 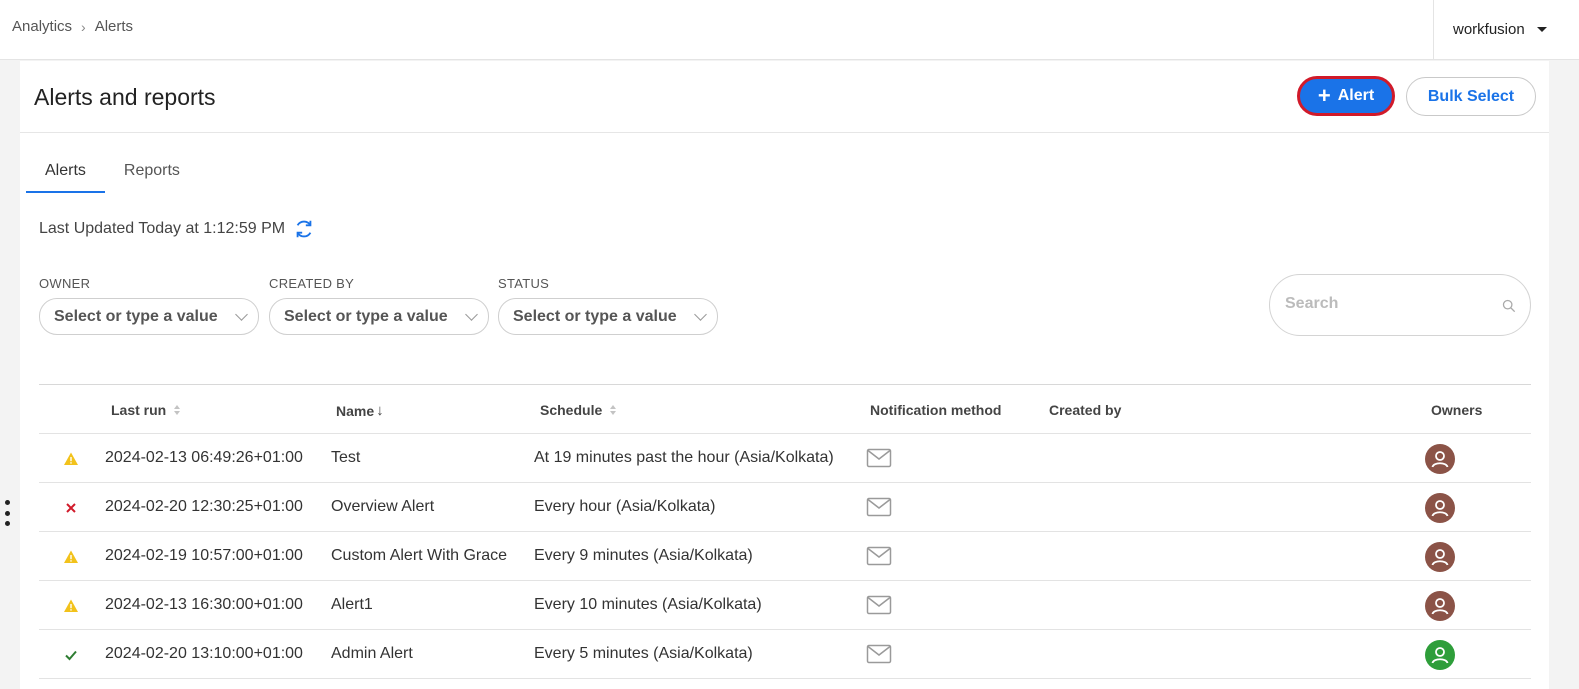 What do you see at coordinates (366, 316) in the screenshot?
I see `created-by-select-value: Select or type a value` at bounding box center [366, 316].